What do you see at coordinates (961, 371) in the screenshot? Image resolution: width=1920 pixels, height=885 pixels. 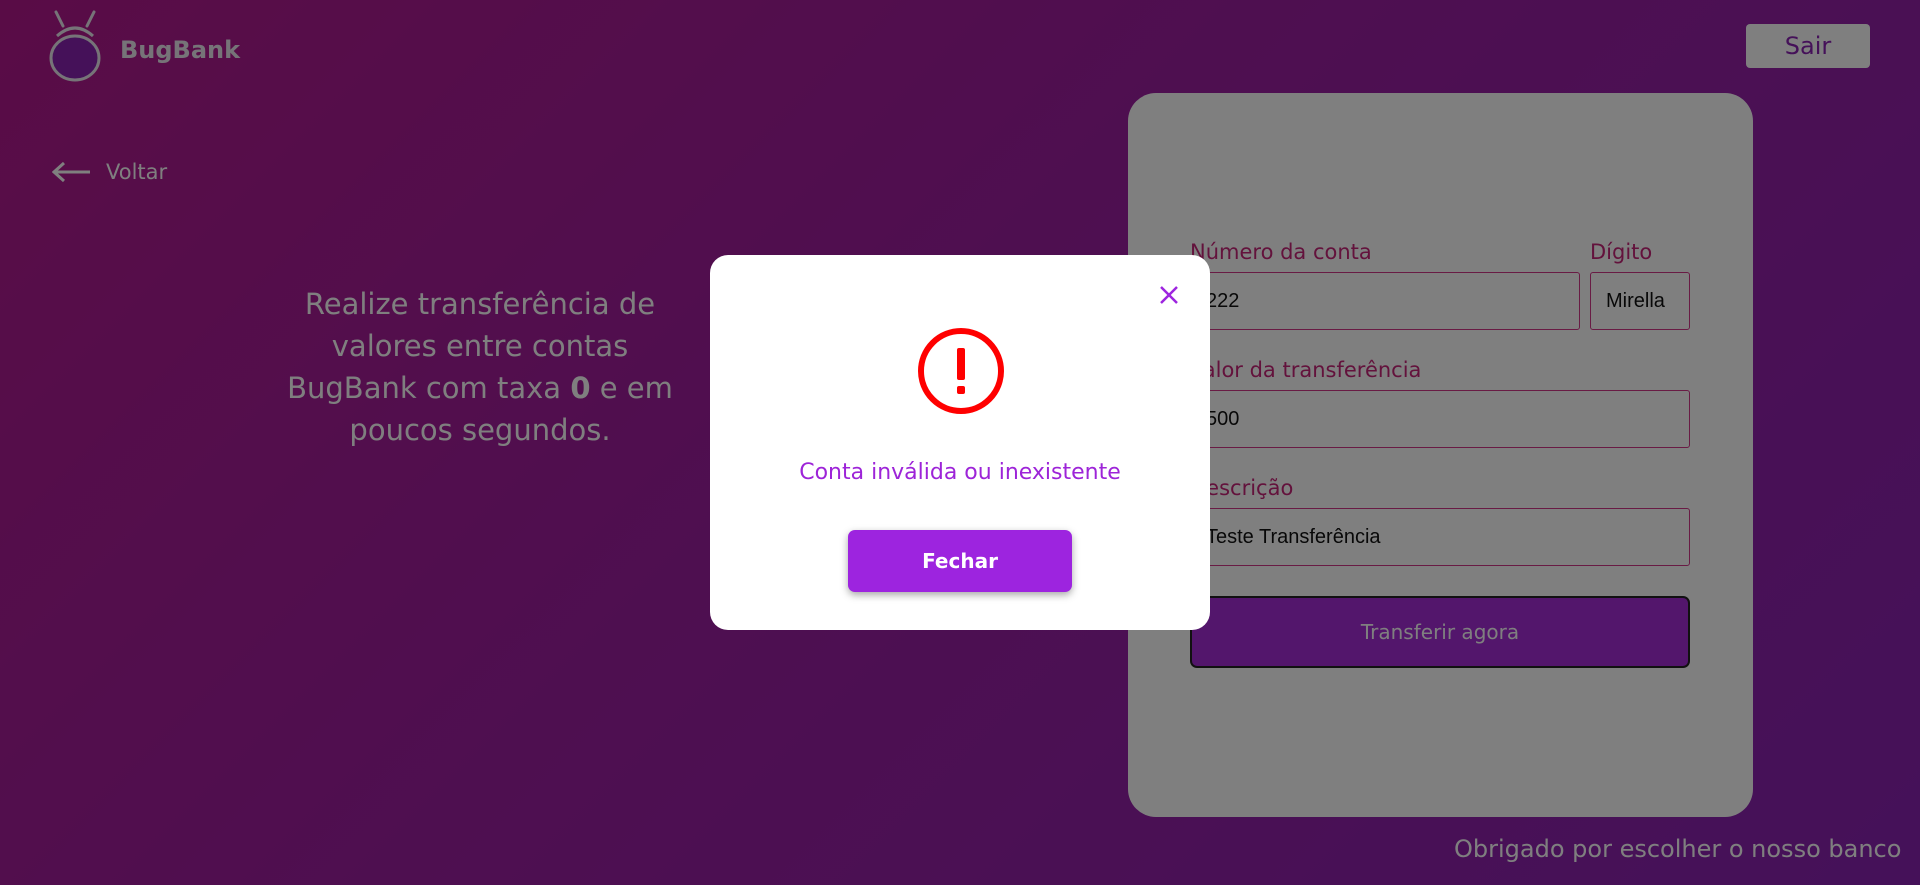 I see `exclamation-circle-icon` at bounding box center [961, 371].